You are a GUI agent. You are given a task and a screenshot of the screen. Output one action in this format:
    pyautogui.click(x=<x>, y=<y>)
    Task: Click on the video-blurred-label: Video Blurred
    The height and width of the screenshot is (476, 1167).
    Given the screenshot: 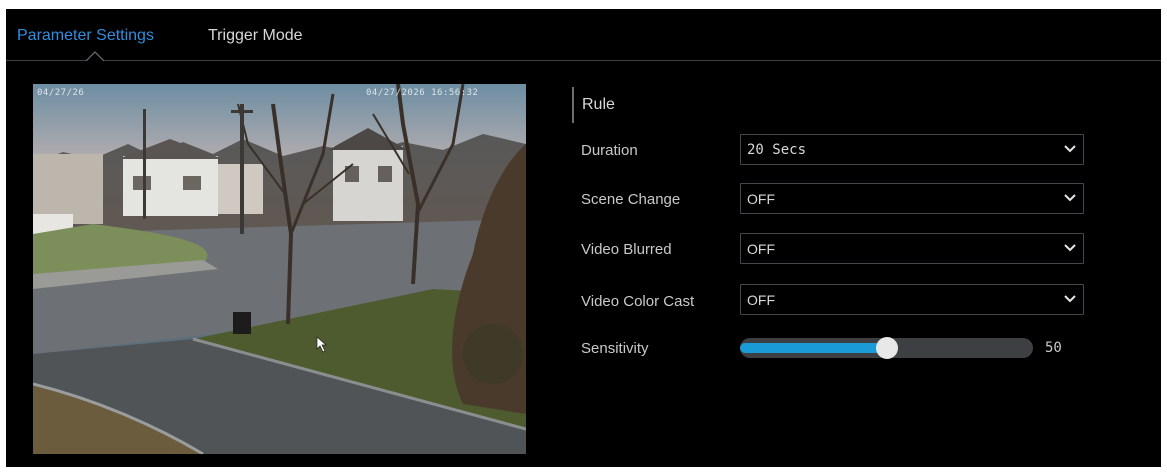 What is the action you would take?
    pyautogui.click(x=626, y=249)
    